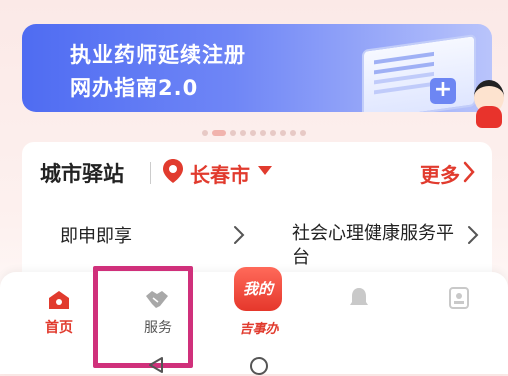 This screenshot has width=508, height=376. What do you see at coordinates (265, 170) in the screenshot?
I see `caret-down-icon` at bounding box center [265, 170].